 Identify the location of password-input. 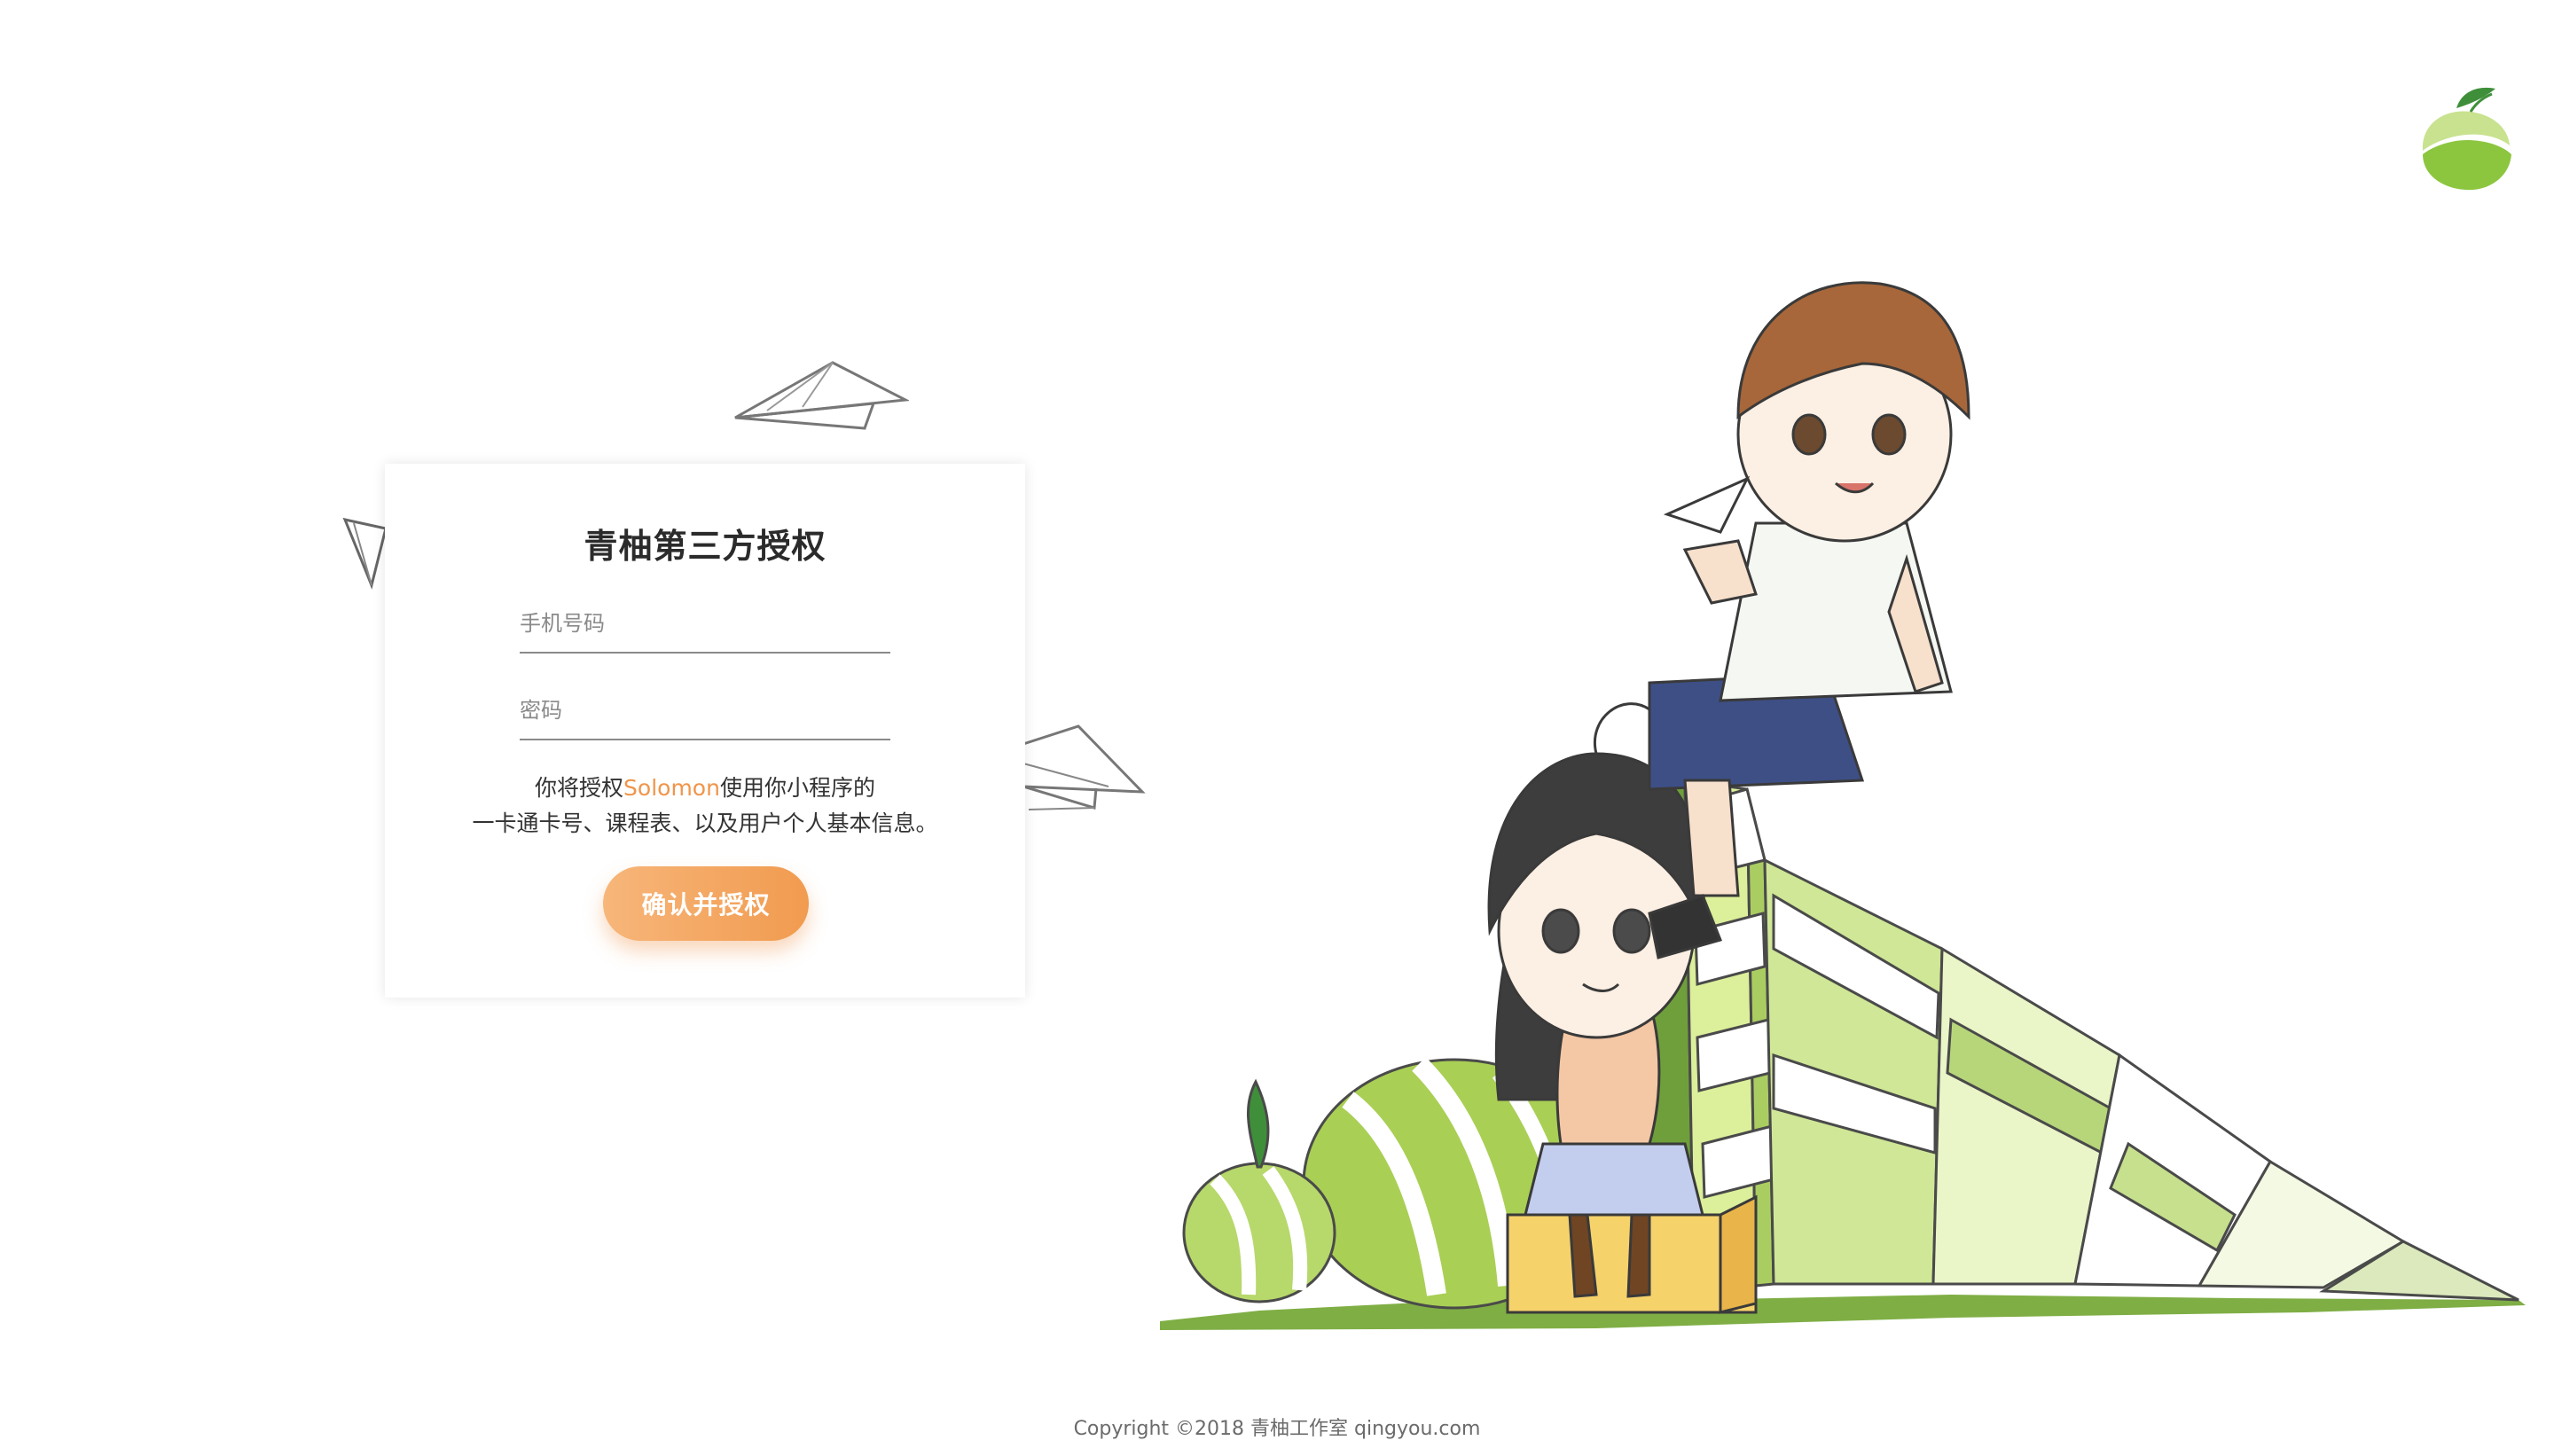
(705, 710).